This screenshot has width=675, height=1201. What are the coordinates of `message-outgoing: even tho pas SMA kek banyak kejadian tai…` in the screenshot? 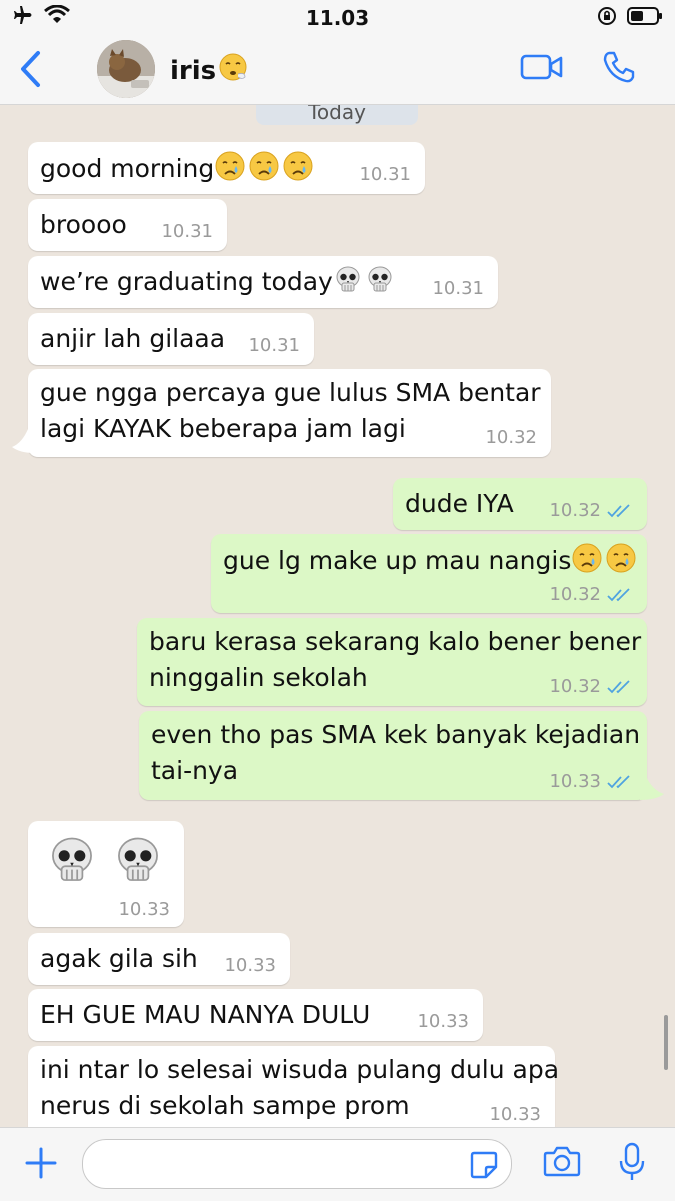 It's located at (393, 755).